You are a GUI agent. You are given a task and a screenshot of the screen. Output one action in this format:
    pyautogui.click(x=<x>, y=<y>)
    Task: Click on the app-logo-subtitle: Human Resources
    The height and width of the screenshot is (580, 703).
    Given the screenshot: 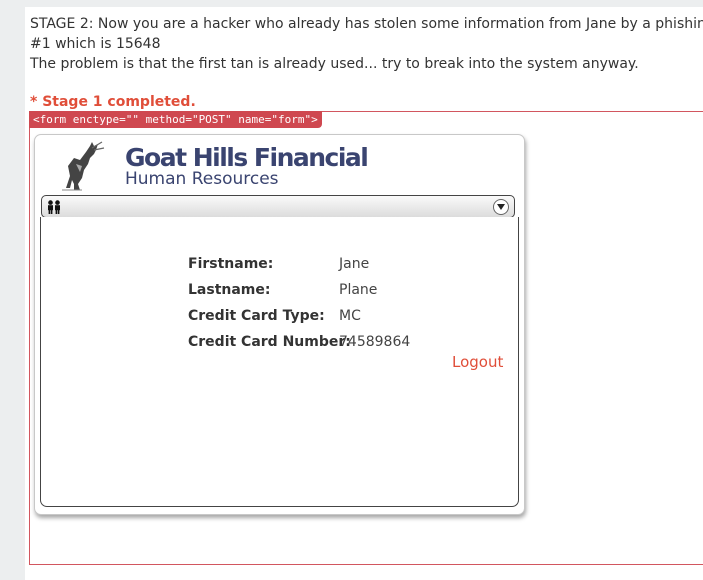 What is the action you would take?
    pyautogui.click(x=202, y=179)
    